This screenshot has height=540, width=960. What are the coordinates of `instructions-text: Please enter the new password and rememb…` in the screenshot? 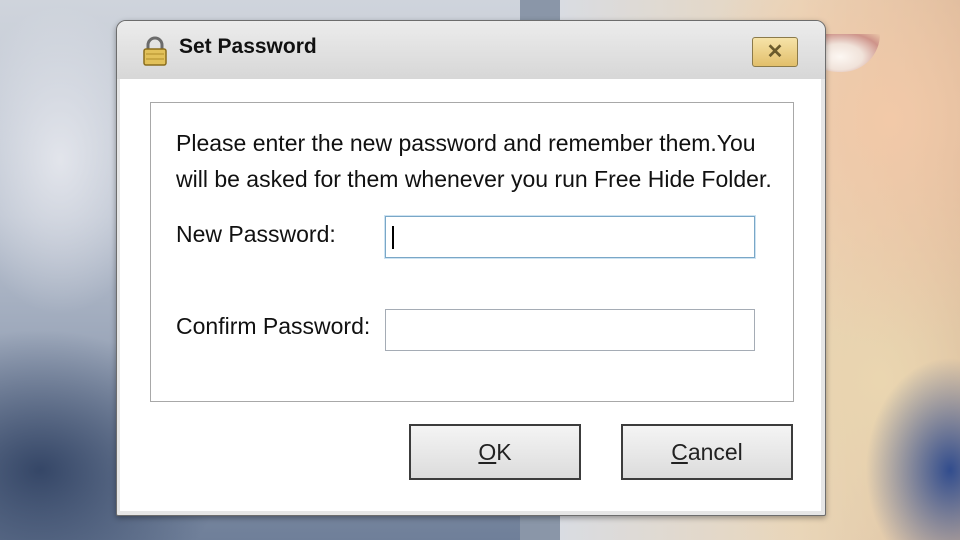 It's located at (474, 161).